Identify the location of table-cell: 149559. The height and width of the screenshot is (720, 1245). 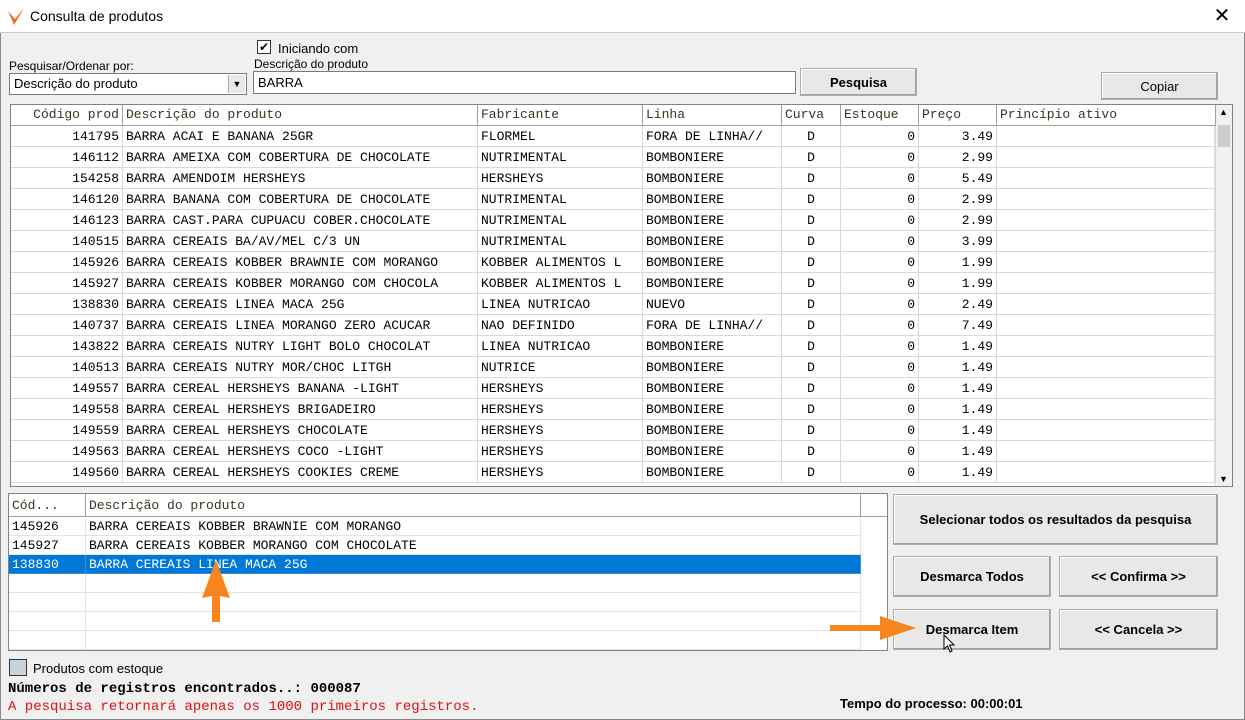
(67, 430).